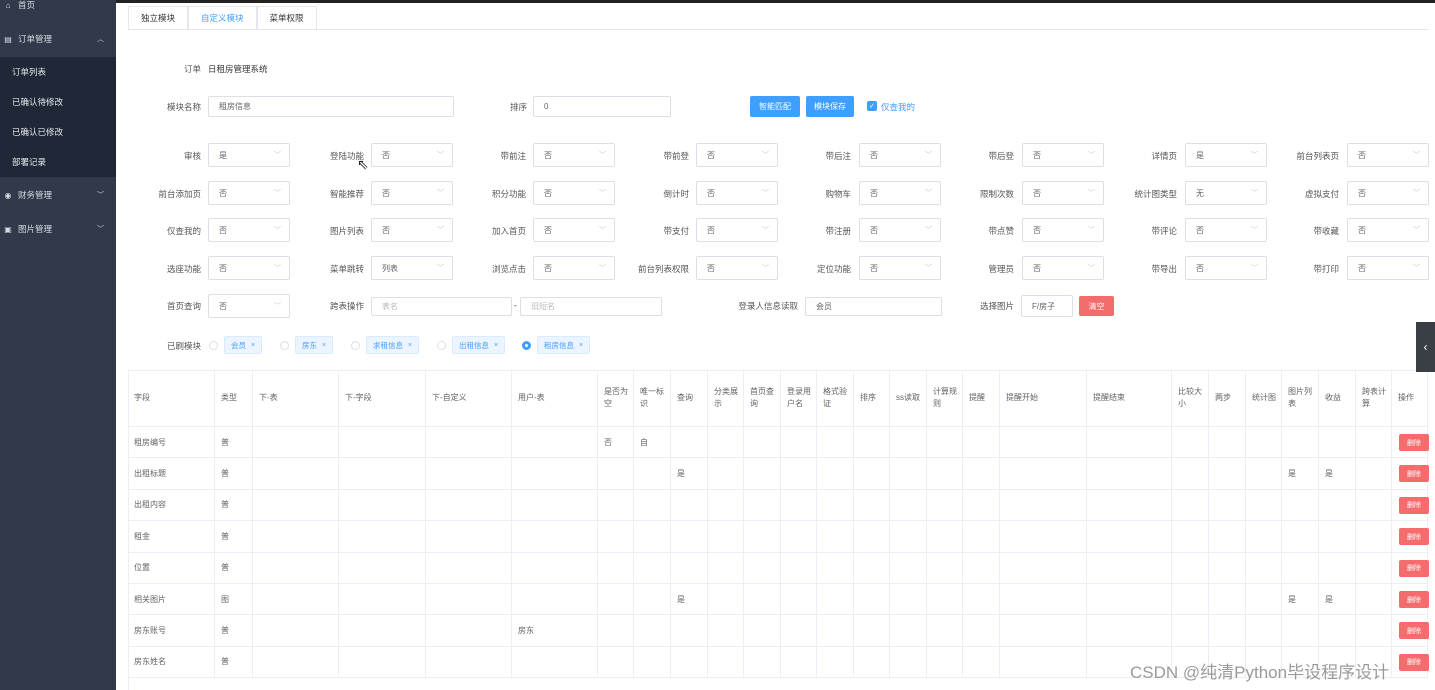 The width and height of the screenshot is (1435, 690). What do you see at coordinates (775, 1) in the screenshot?
I see `top-bar` at bounding box center [775, 1].